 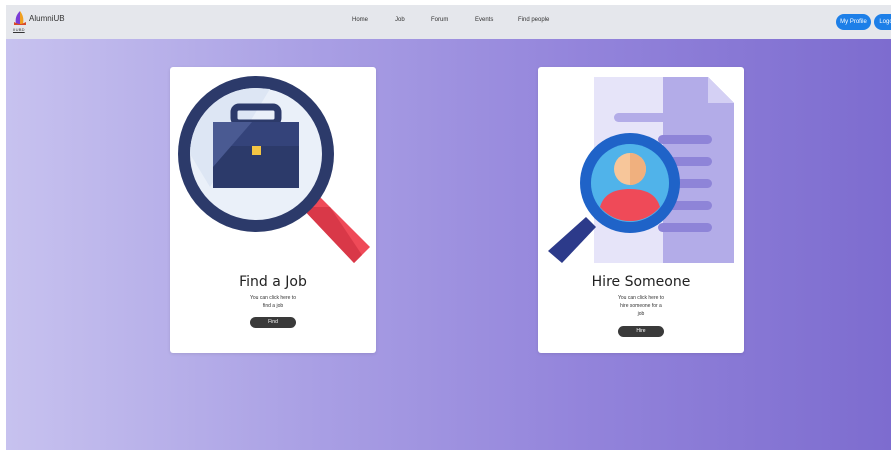 I want to click on hire-button: Hire, so click(x=641, y=331).